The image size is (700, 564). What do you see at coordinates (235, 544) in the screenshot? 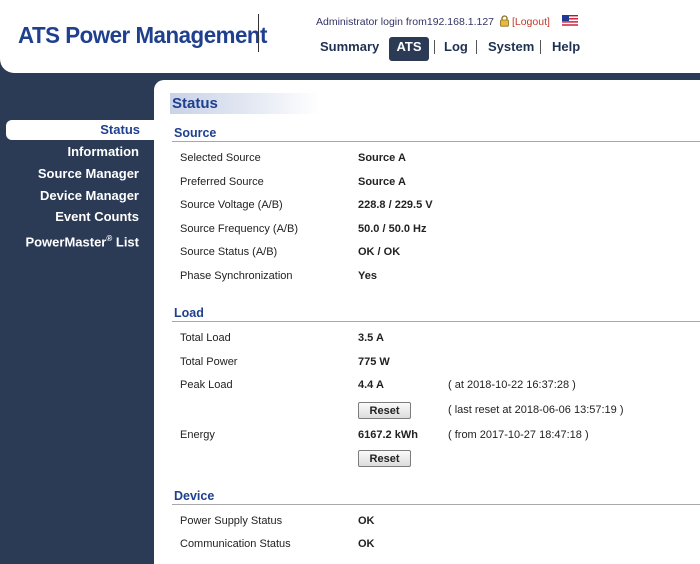
I see `row-label: Communication Status` at bounding box center [235, 544].